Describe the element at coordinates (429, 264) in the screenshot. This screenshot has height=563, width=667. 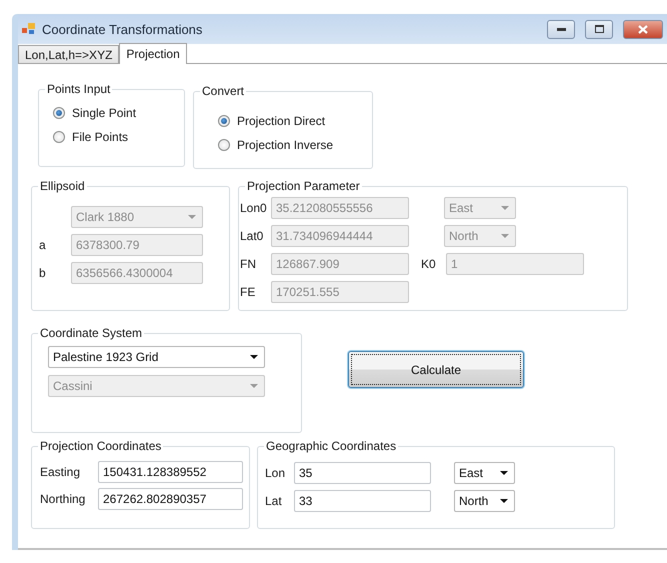
I see `field-label: K0` at that location.